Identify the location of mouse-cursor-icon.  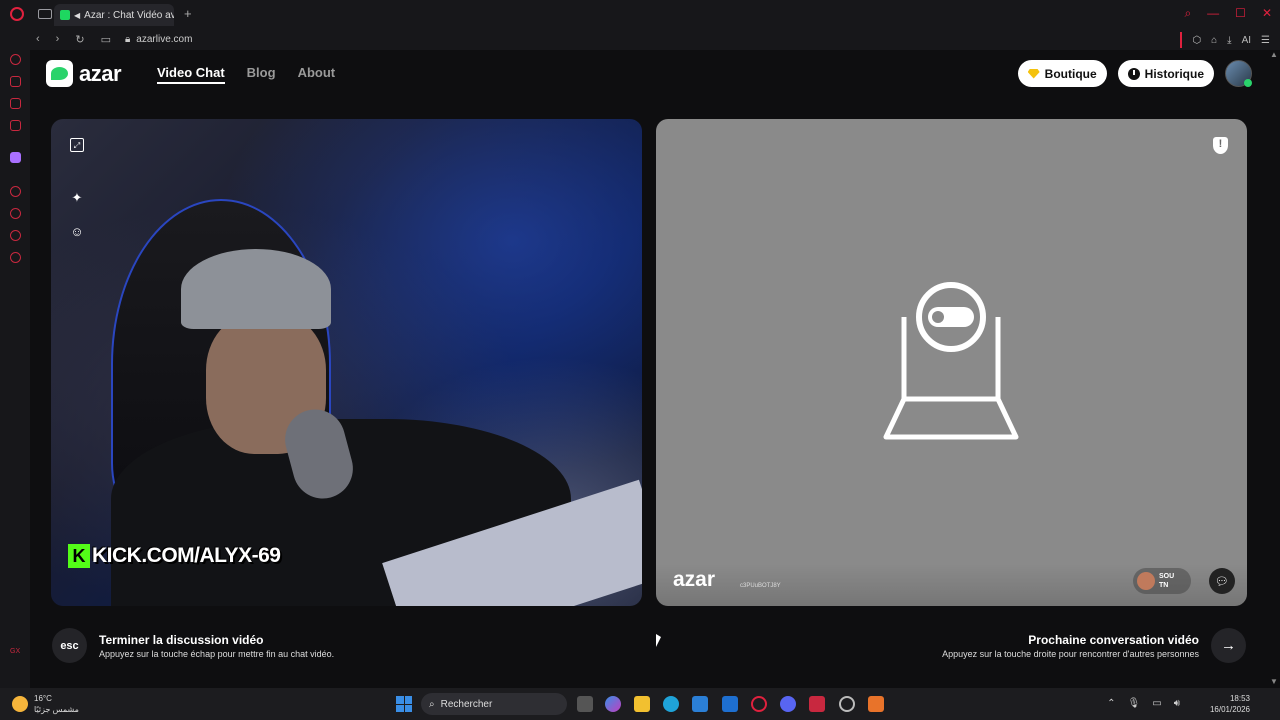
(658, 640).